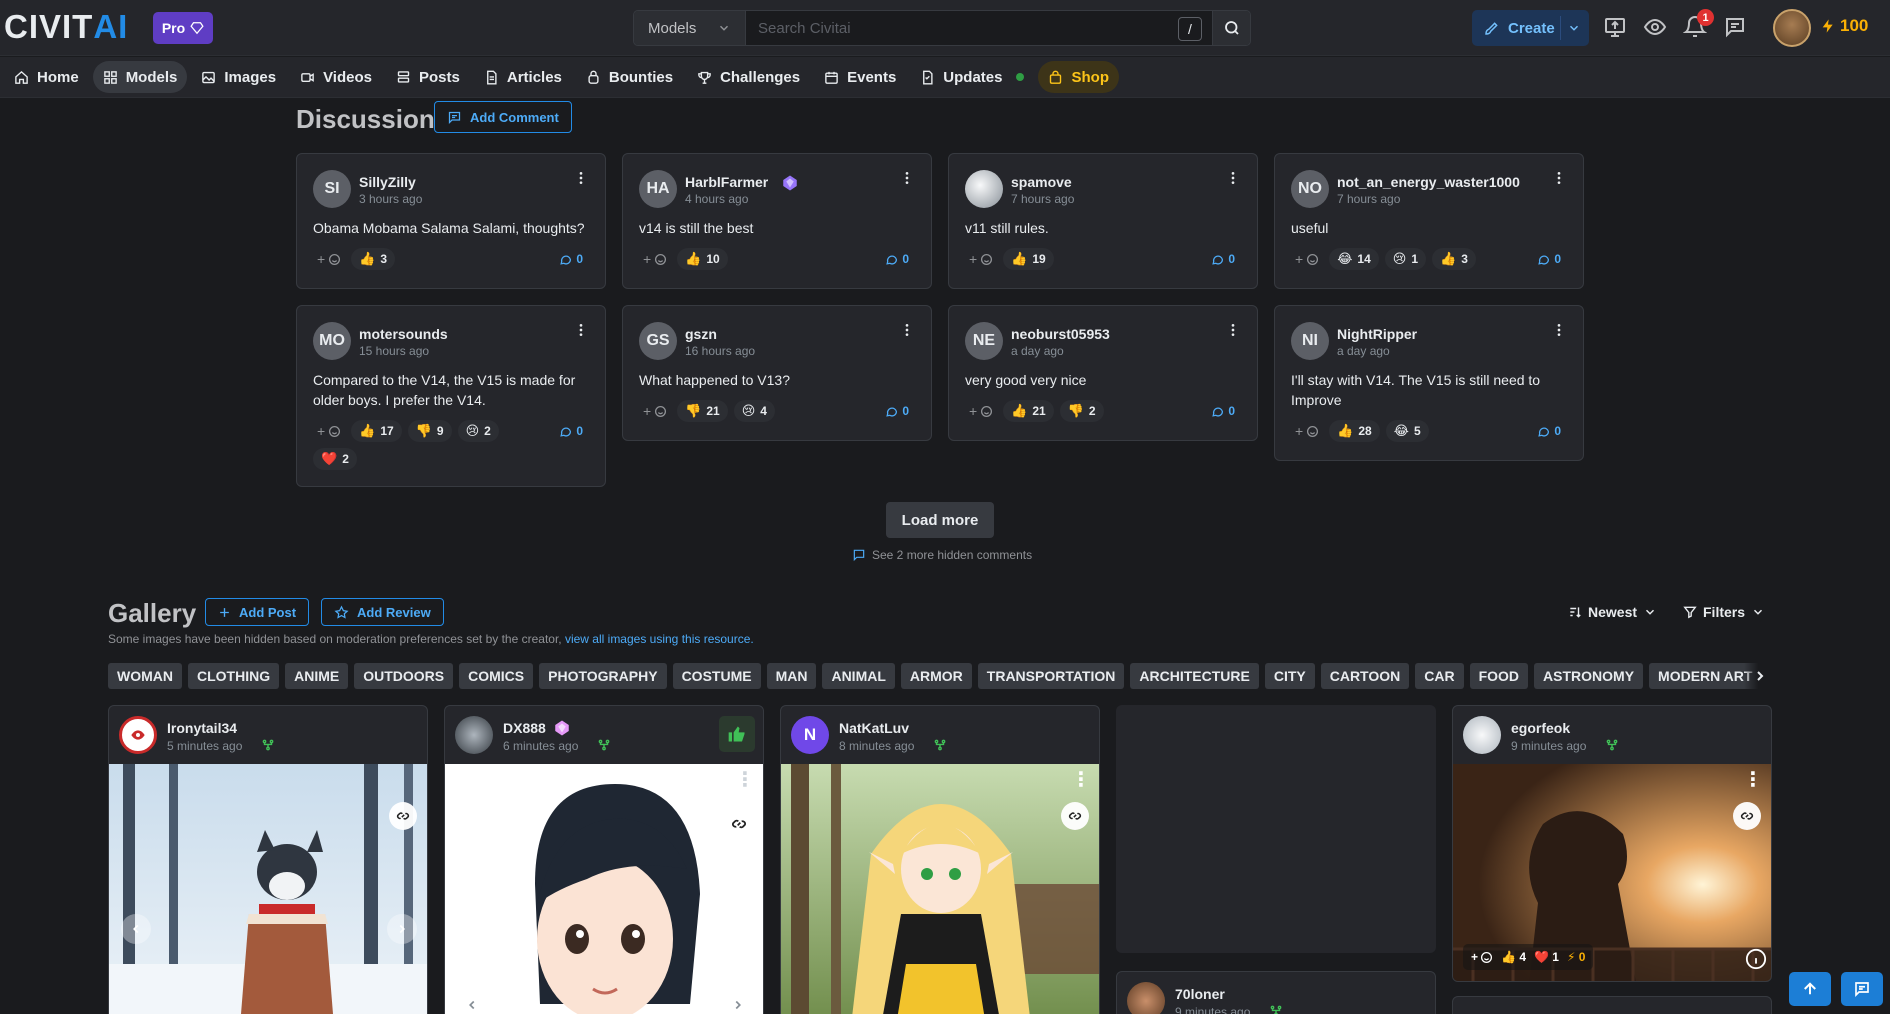 The image size is (1890, 1014). Describe the element at coordinates (387, 182) in the screenshot. I see `comment-username: SillyZilly` at that location.